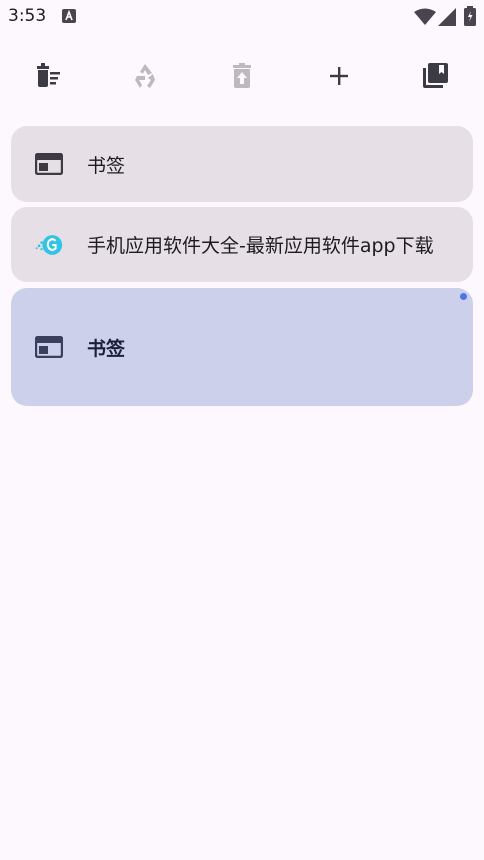 This screenshot has width=484, height=860. Describe the element at coordinates (447, 17) in the screenshot. I see `signal-icon` at that location.